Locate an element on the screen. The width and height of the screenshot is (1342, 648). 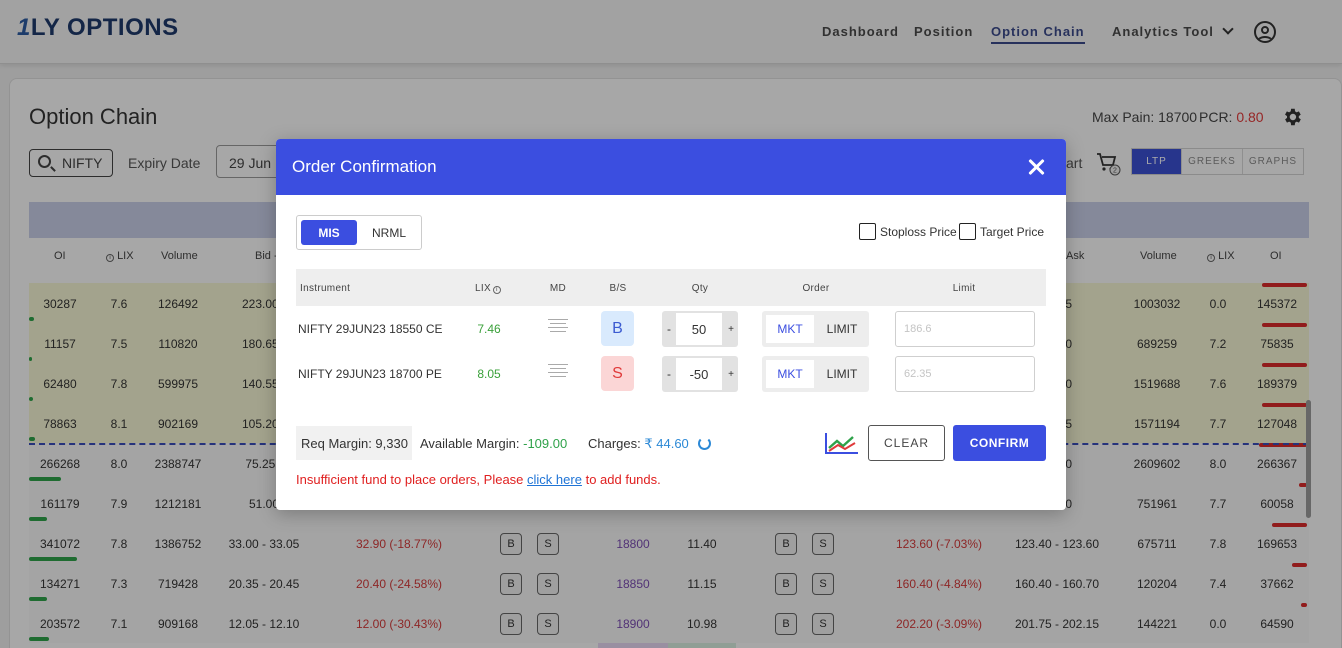
charges-value: ₹ 44.60 is located at coordinates (666, 443).